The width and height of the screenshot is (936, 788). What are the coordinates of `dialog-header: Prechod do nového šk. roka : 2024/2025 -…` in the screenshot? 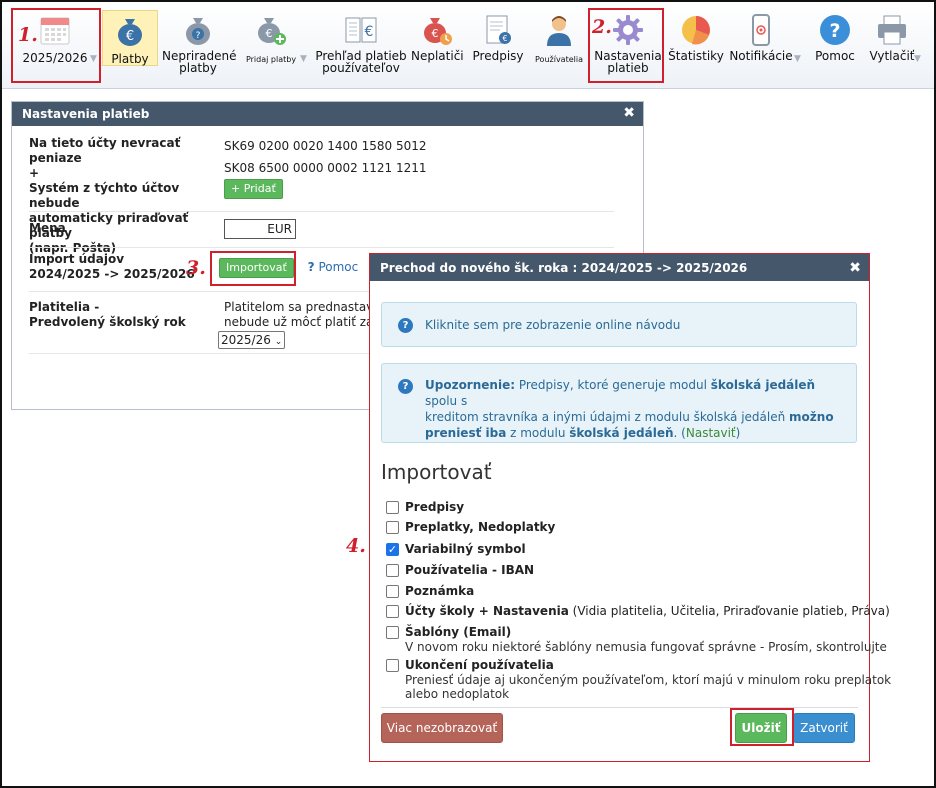 It's located at (619, 267).